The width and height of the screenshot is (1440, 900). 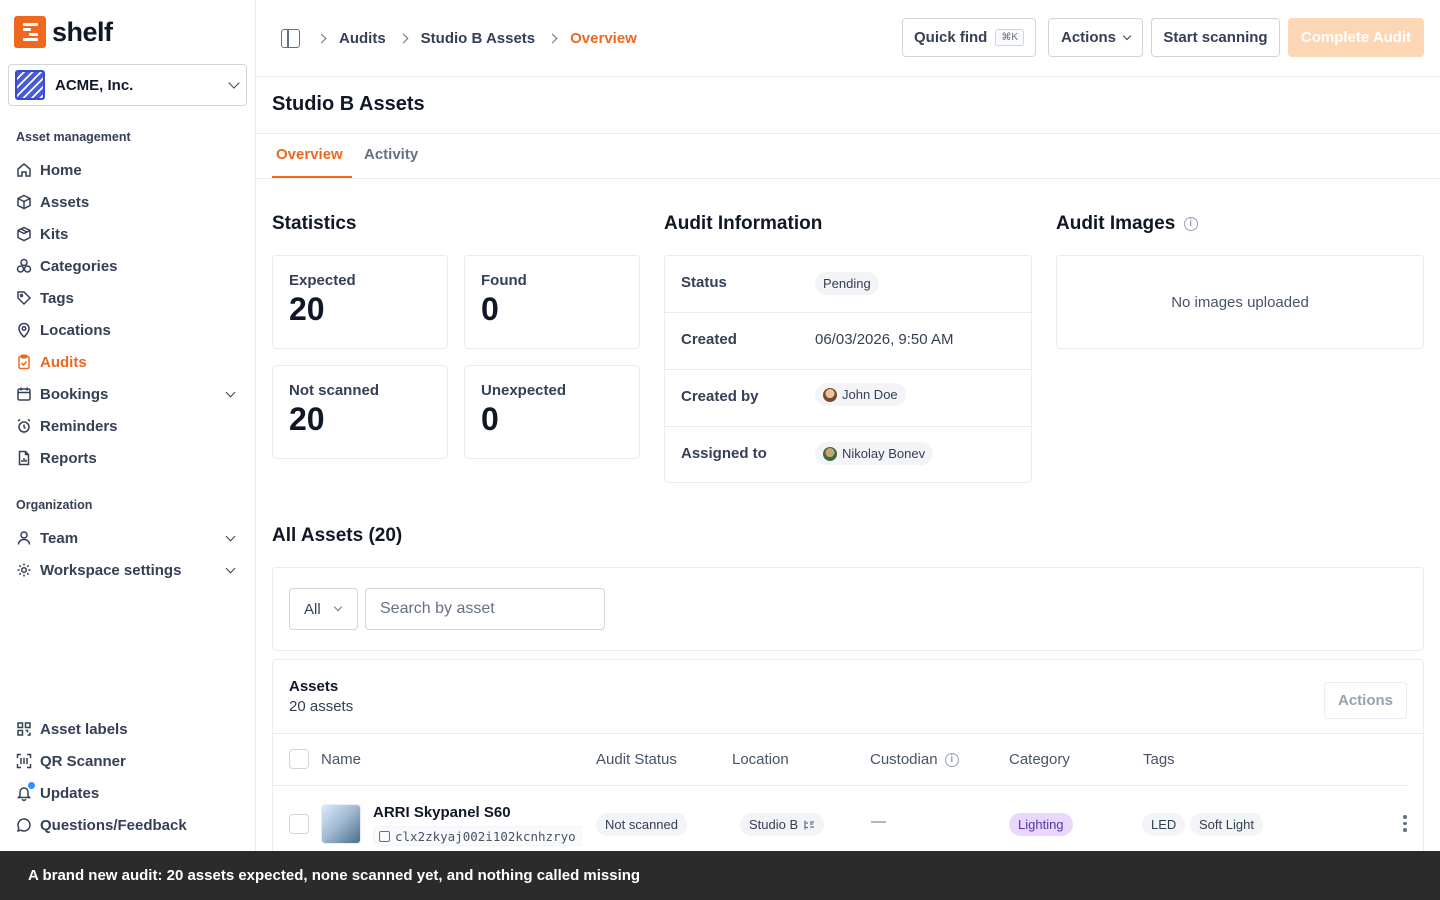 I want to click on select-all-checkbox, so click(x=299, y=759).